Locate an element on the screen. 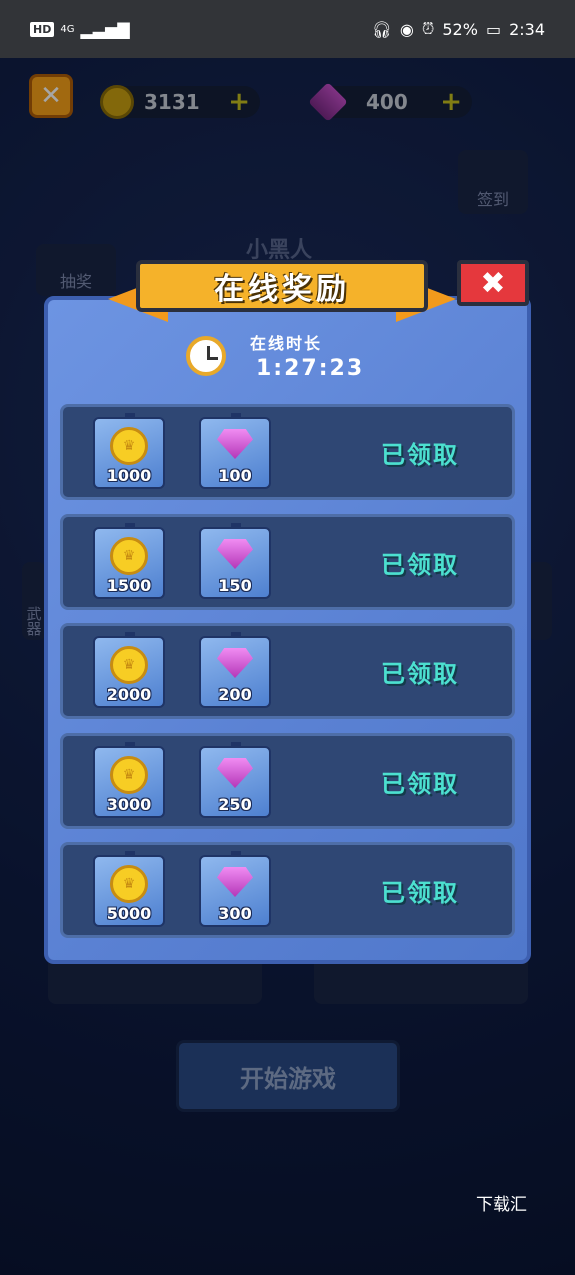 Image resolution: width=575 pixels, height=1275 pixels. online-timer: 在线时长 1:27:23 is located at coordinates (275, 355).